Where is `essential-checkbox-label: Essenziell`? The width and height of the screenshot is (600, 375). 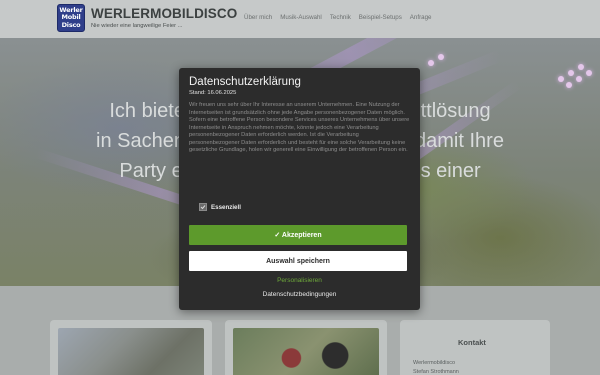 essential-checkbox-label: Essenziell is located at coordinates (226, 207).